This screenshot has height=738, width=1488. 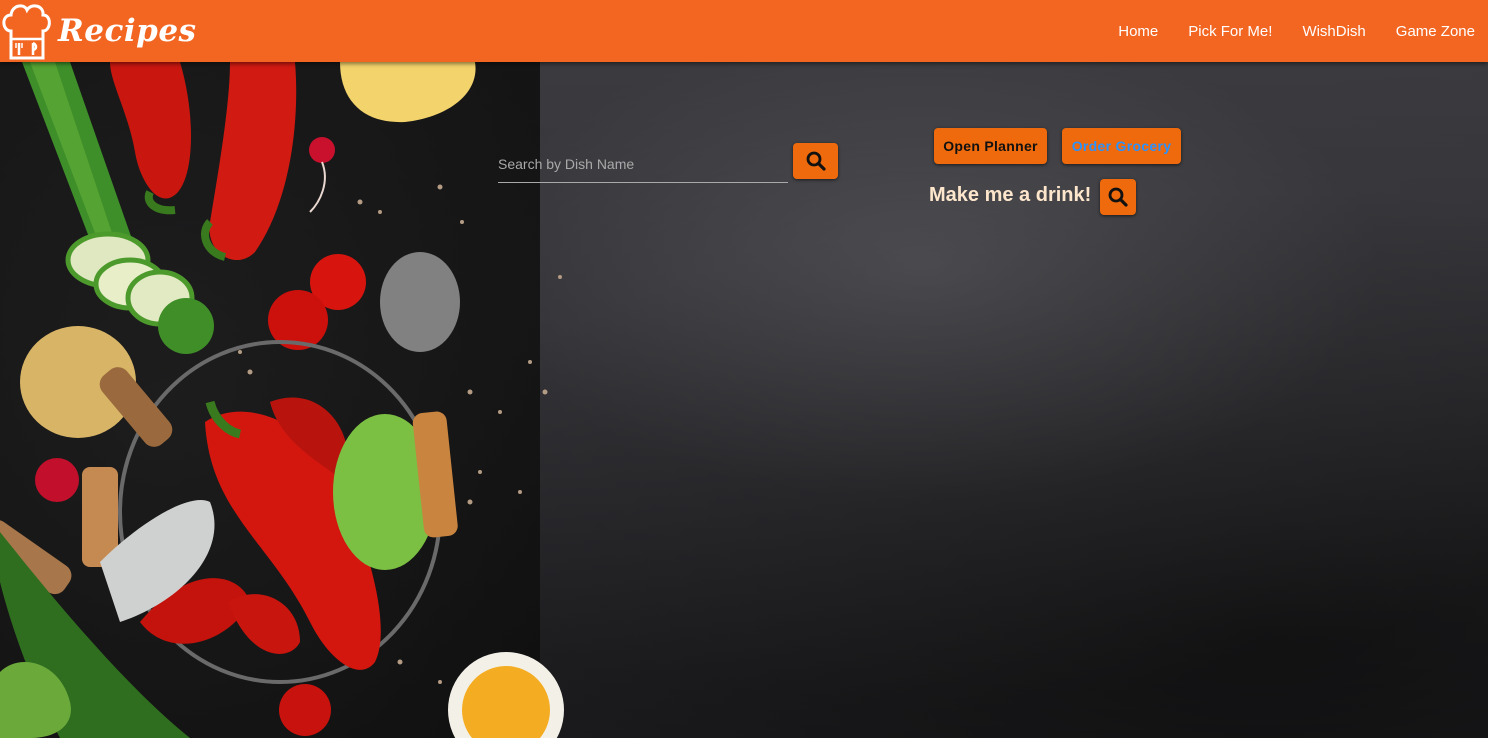 What do you see at coordinates (1230, 31) in the screenshot?
I see `nav-pick-for-me: Pick For Me!` at bounding box center [1230, 31].